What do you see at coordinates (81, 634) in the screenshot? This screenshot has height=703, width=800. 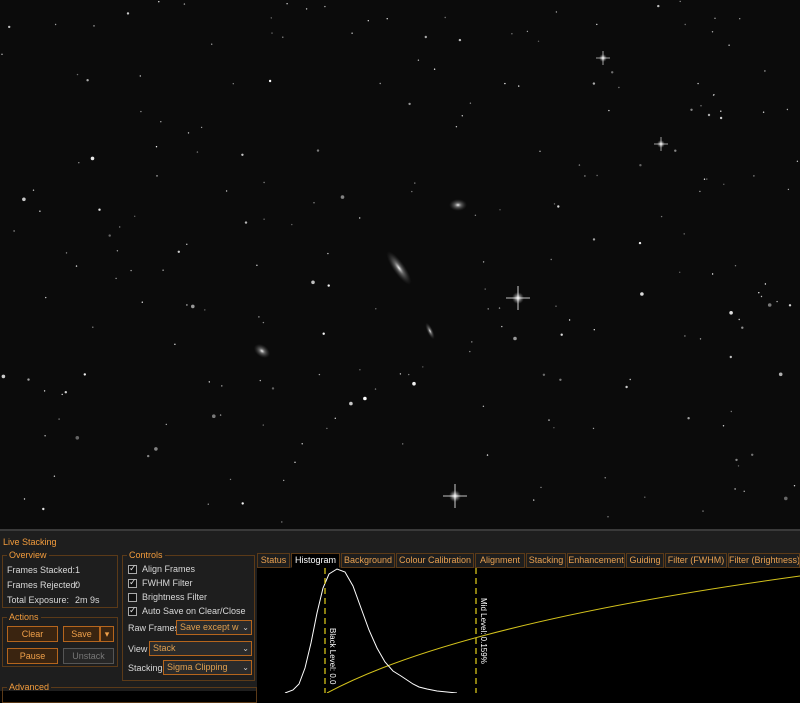 I see `save-button: Save` at bounding box center [81, 634].